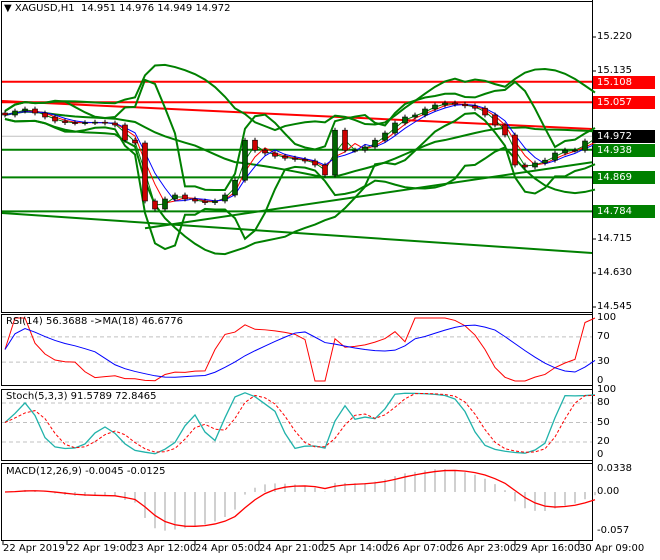 The width and height of the screenshot is (660, 560). I want to click on x-tick-label: 22 Apr 19:00, so click(100, 548).